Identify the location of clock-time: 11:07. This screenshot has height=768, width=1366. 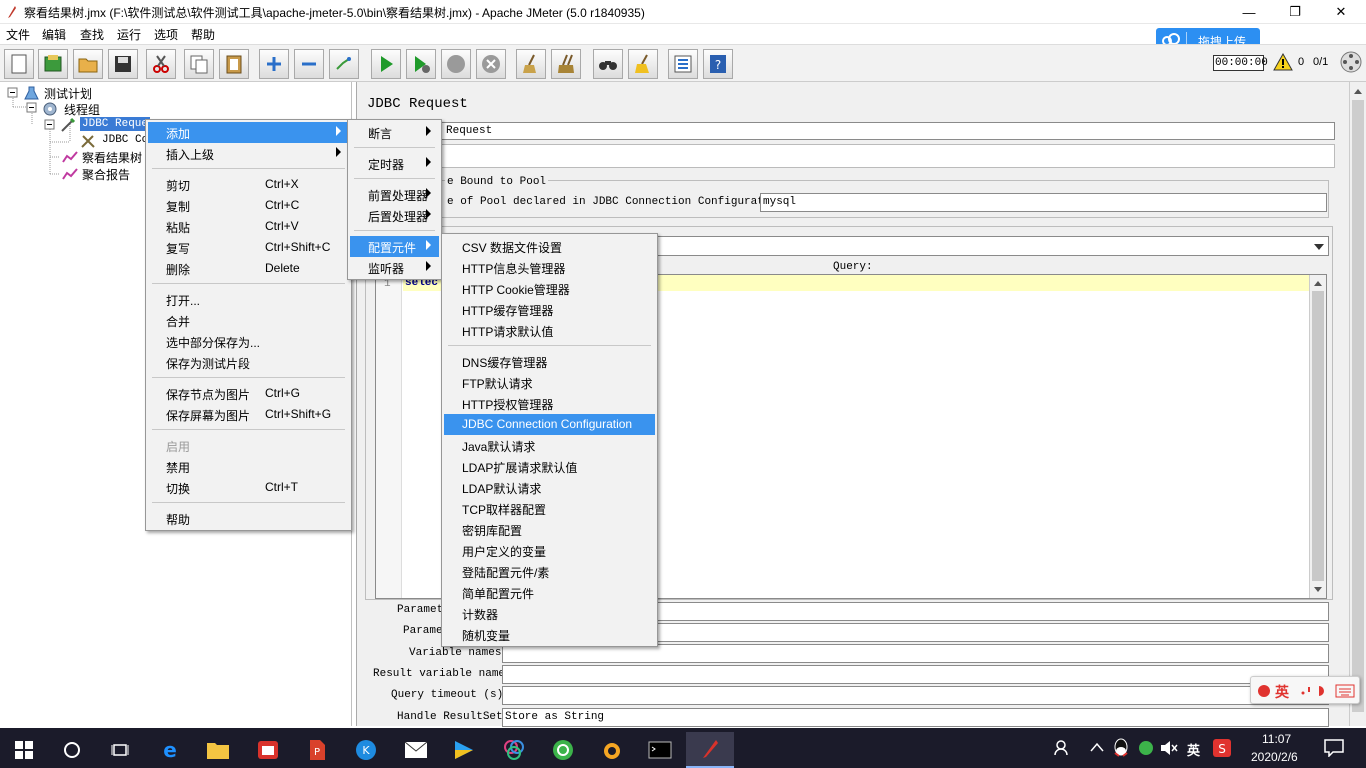
(1276, 739).